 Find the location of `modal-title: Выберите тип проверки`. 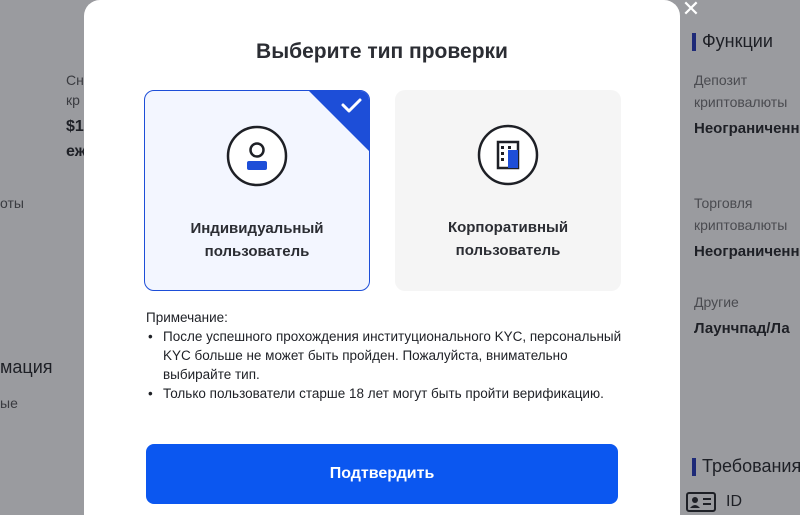

modal-title: Выберите тип проверки is located at coordinates (382, 51).